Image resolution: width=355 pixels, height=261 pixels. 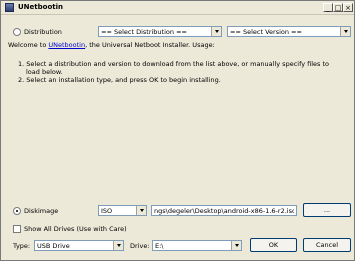 I want to click on type-select-value: USB Drive, so click(x=53, y=246).